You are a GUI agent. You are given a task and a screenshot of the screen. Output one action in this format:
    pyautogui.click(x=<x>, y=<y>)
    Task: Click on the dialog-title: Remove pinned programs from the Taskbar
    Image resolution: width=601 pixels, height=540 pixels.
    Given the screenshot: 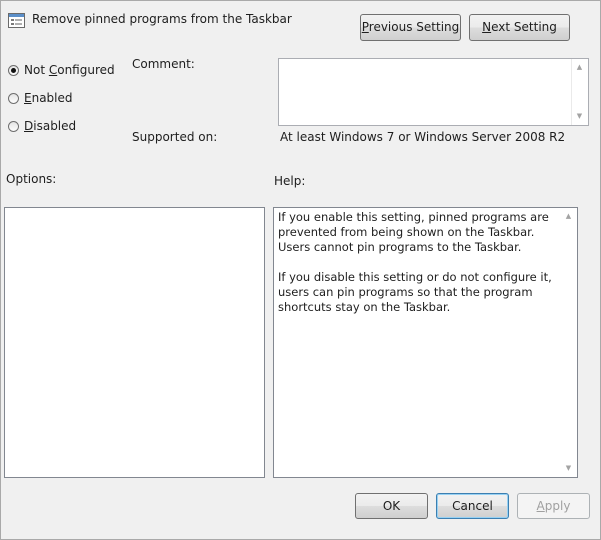 What is the action you would take?
    pyautogui.click(x=162, y=19)
    